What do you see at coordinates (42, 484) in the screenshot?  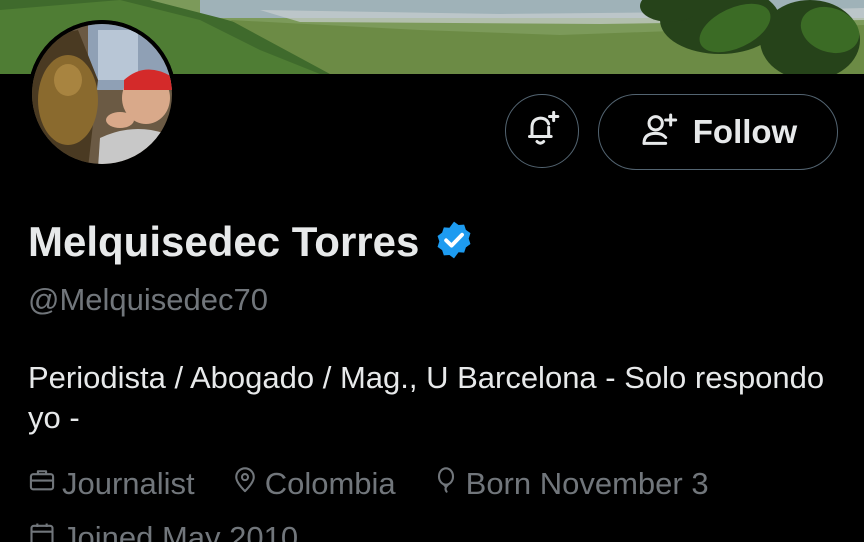 I see `briefcase-icon` at bounding box center [42, 484].